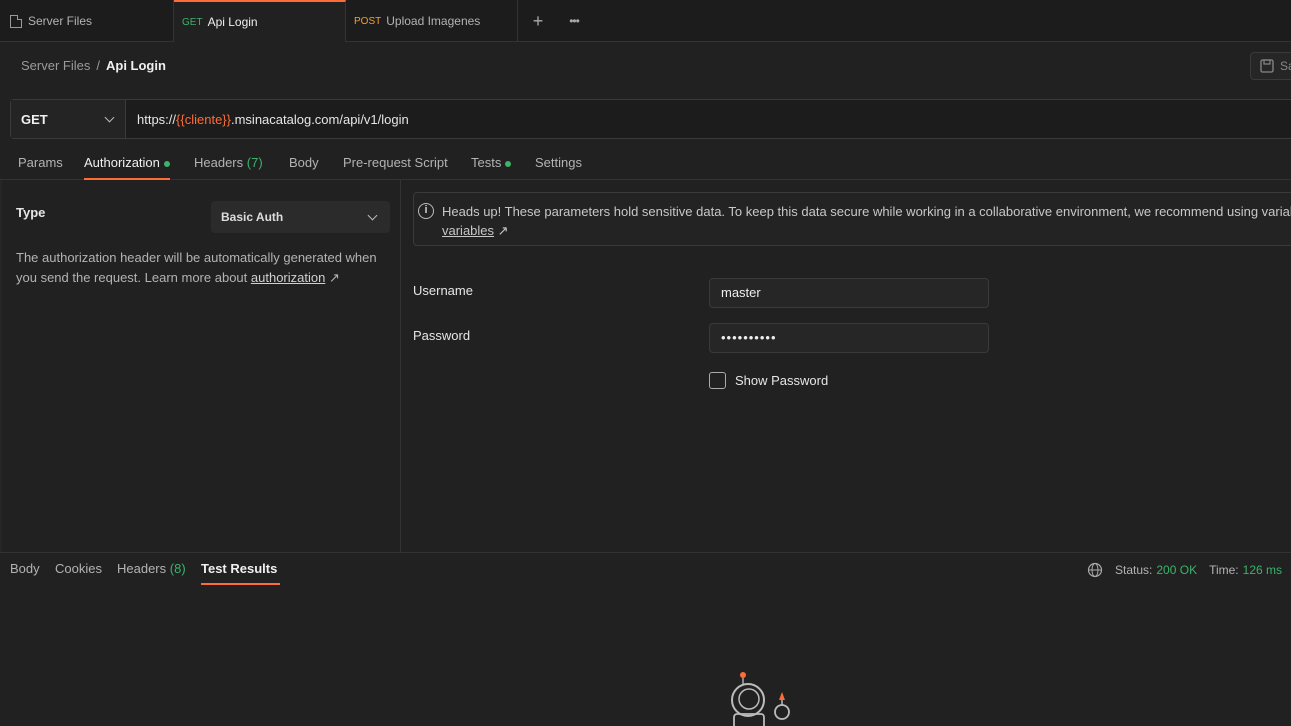 This screenshot has width=1291, height=726. I want to click on type-label: Type, so click(31, 212).